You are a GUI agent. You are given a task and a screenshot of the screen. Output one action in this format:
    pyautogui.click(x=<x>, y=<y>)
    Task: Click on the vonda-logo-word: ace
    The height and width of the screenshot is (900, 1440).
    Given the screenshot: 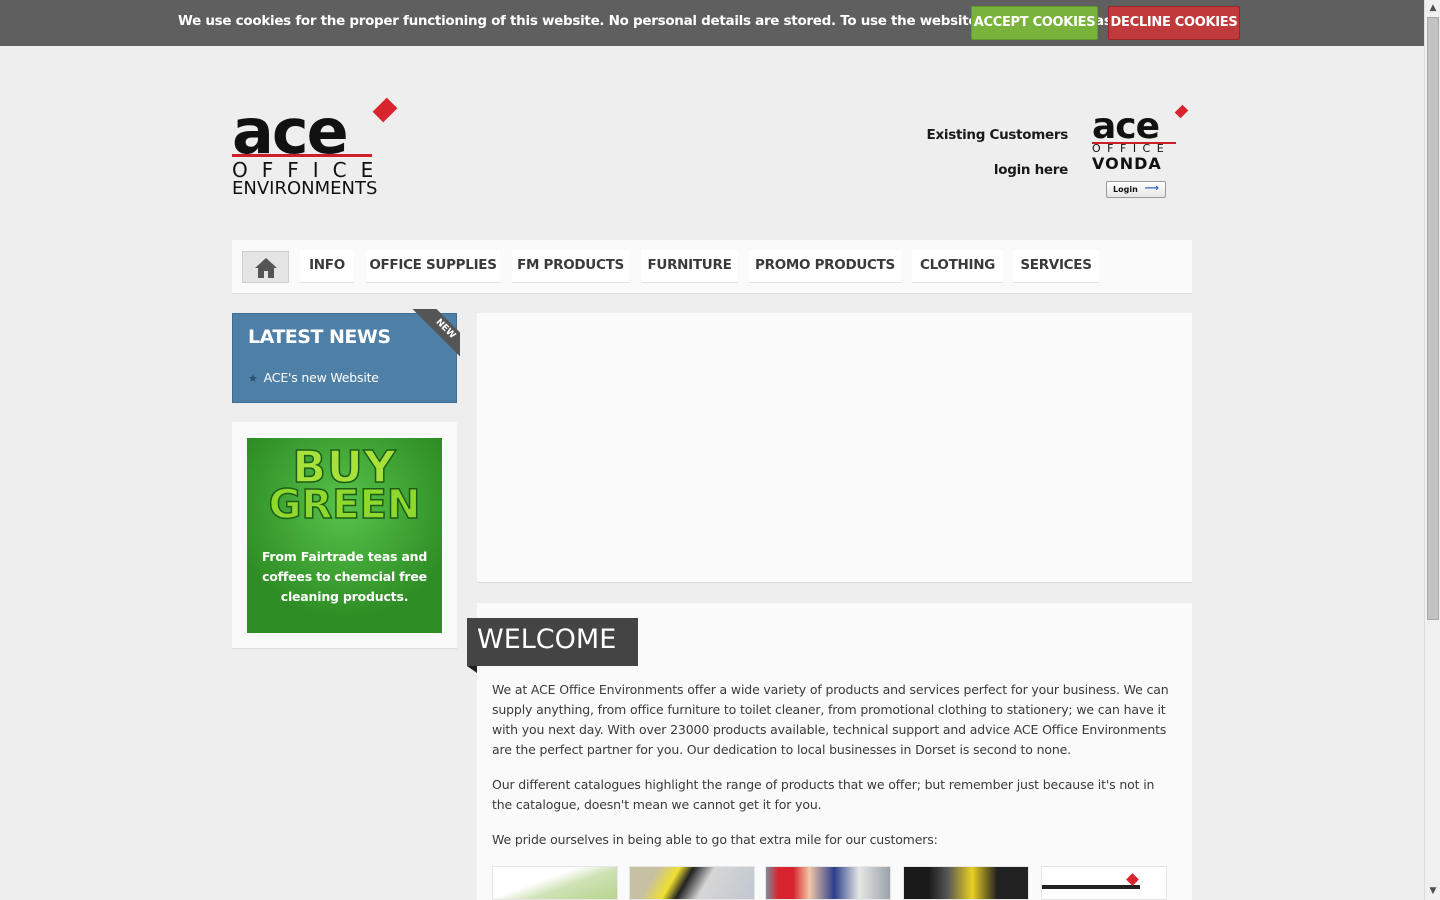 What is the action you would take?
    pyautogui.click(x=1126, y=126)
    